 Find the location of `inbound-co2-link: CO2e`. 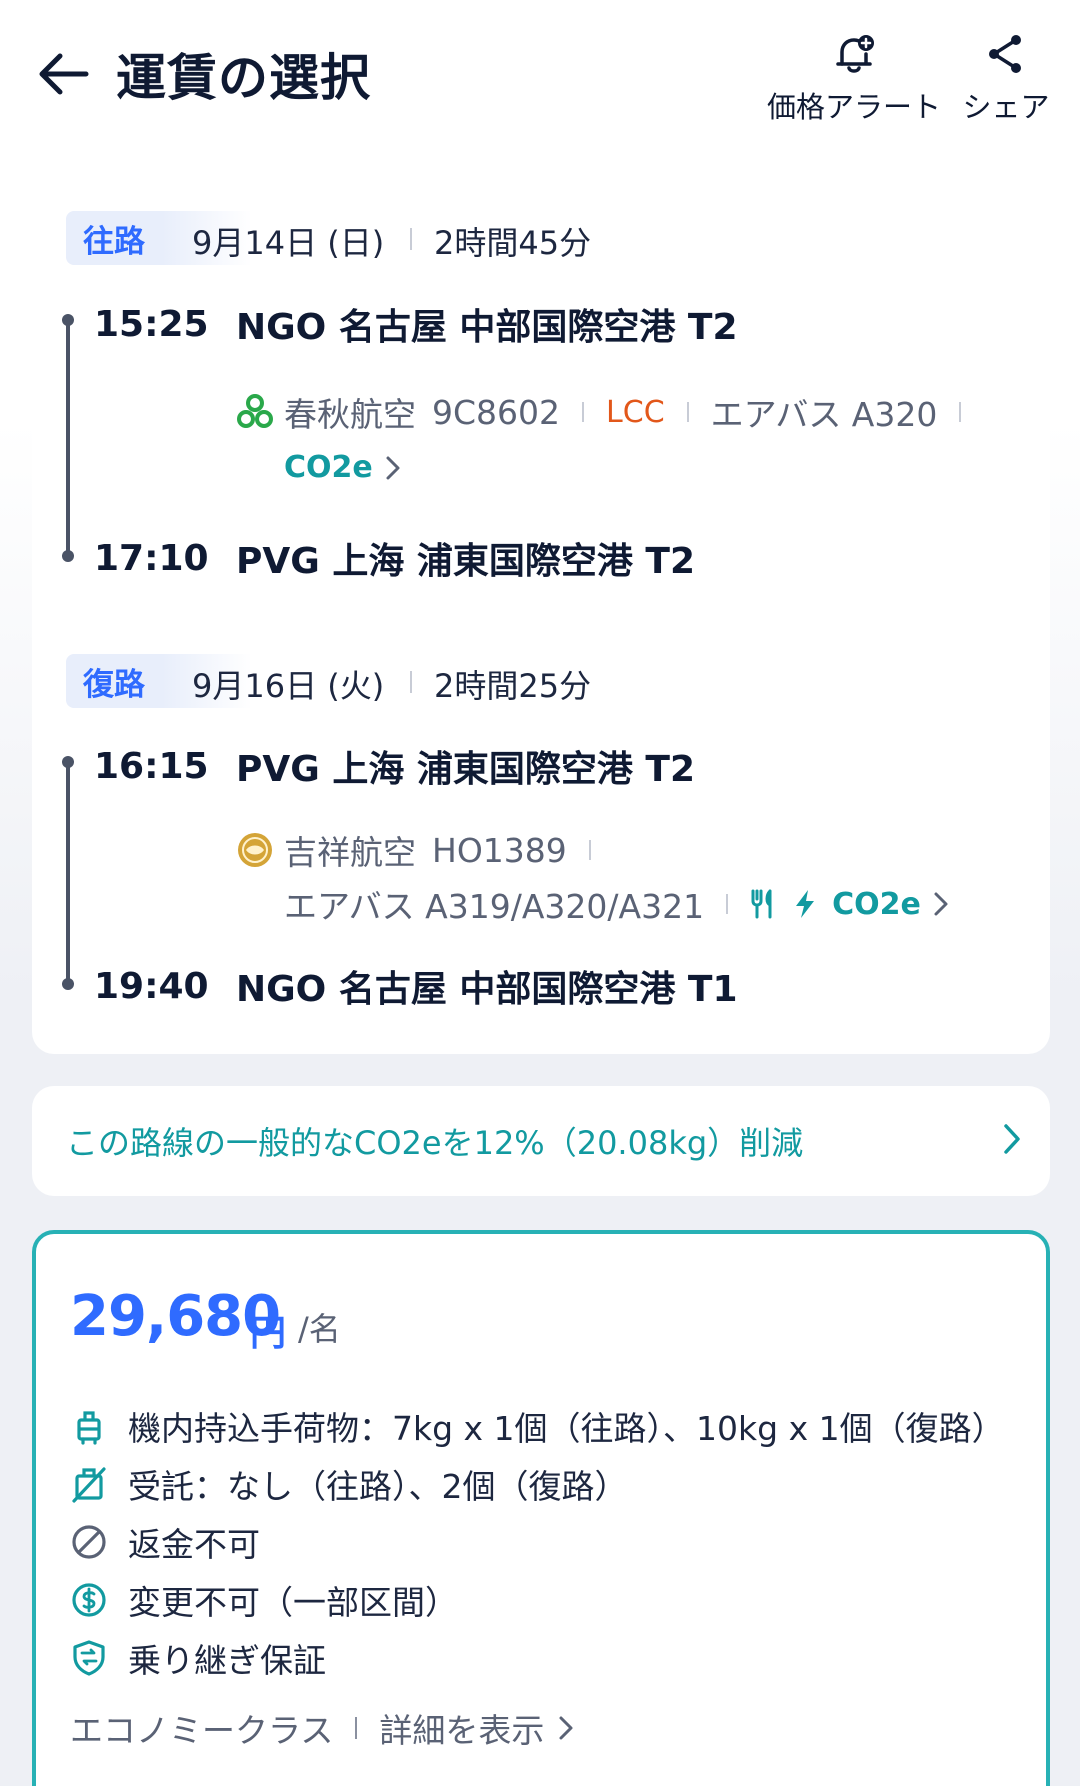

inbound-co2-link: CO2e is located at coordinates (890, 904).